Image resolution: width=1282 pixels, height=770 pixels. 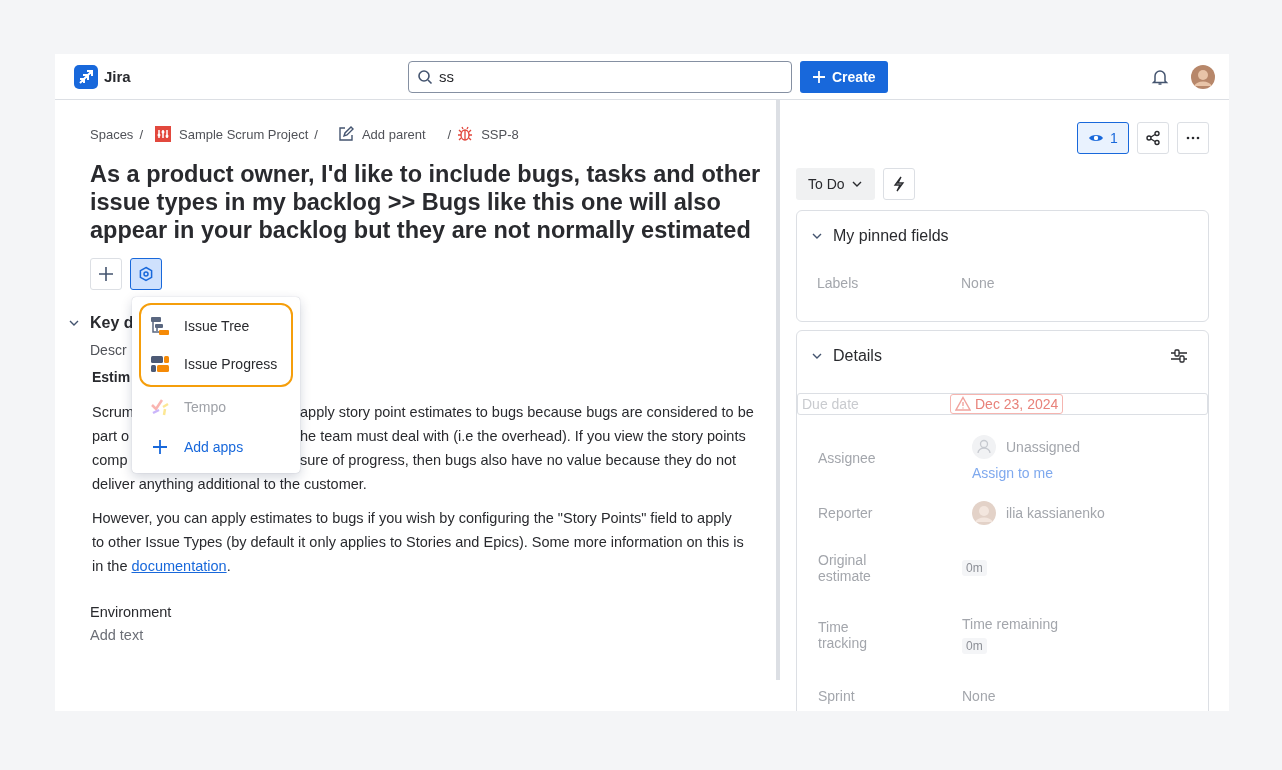 I want to click on field-label: Original estimate, so click(x=845, y=568).